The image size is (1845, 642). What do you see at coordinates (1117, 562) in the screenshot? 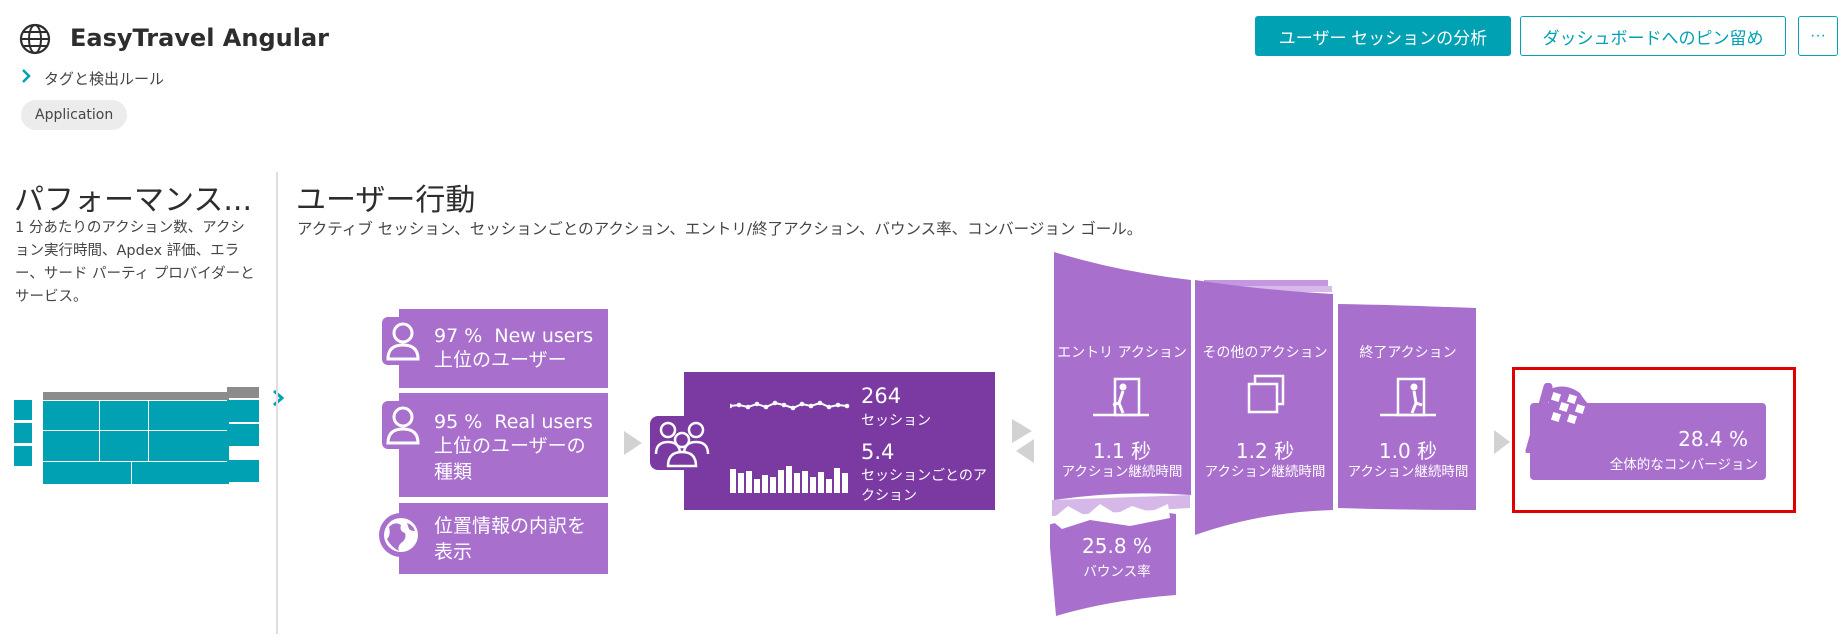
I see `bounce-rate: 25.8 % バウンス率` at bounding box center [1117, 562].